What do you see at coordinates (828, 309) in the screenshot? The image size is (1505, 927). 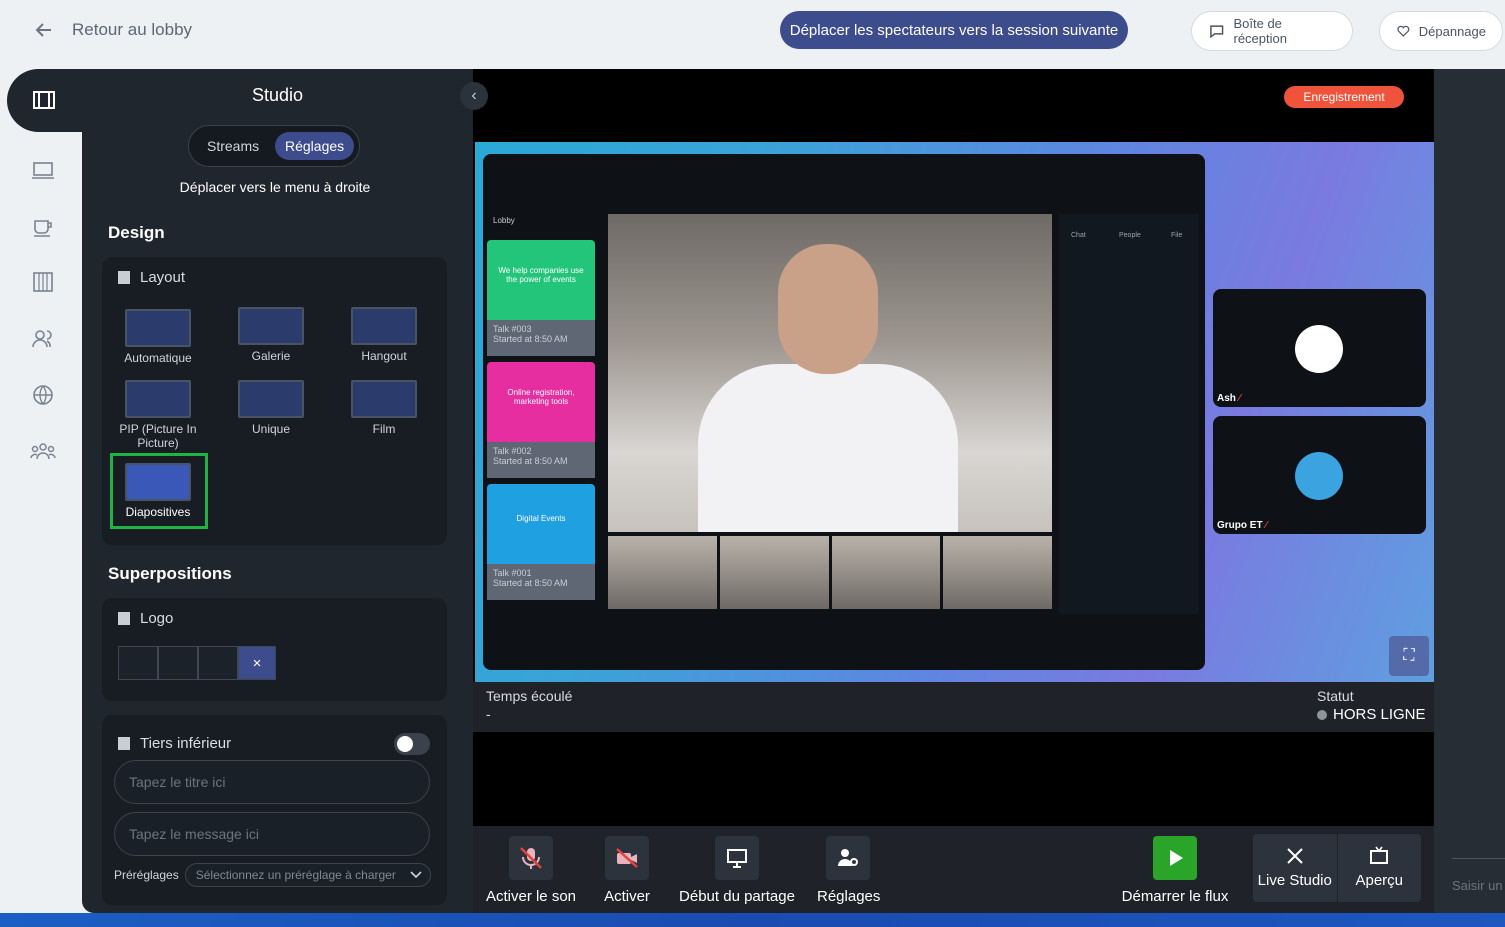 I see `presenter-head` at bounding box center [828, 309].